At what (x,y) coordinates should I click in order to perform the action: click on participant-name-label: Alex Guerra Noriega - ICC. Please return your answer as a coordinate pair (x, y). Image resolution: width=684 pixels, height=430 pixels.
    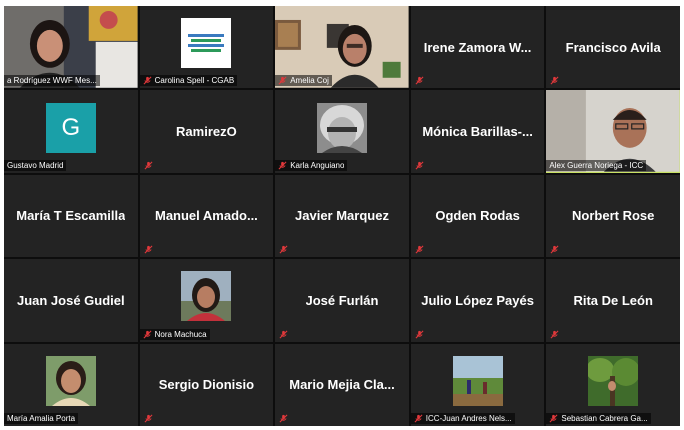
    Looking at the image, I should click on (596, 165).